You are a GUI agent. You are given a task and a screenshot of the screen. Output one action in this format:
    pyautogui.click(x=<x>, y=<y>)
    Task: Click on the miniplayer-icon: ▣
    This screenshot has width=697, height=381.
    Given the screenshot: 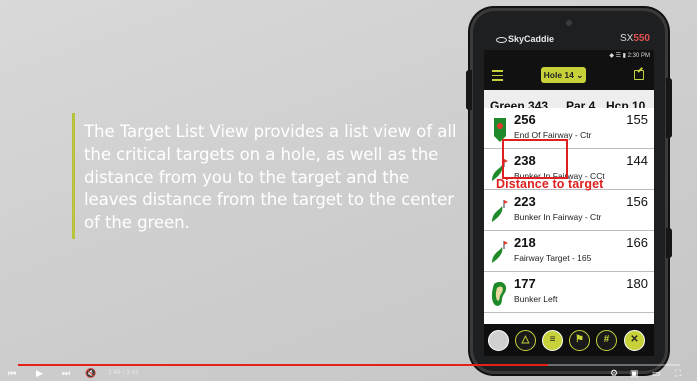 What is the action you would take?
    pyautogui.click(x=634, y=373)
    